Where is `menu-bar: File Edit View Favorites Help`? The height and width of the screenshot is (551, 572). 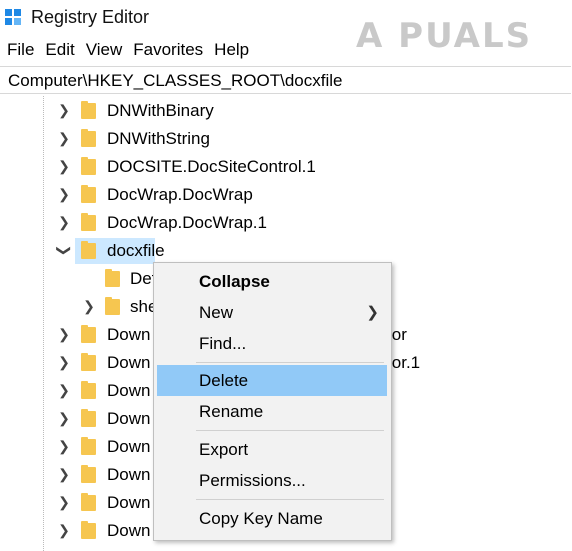
menu-bar: File Edit View Favorites Help is located at coordinates (126, 50).